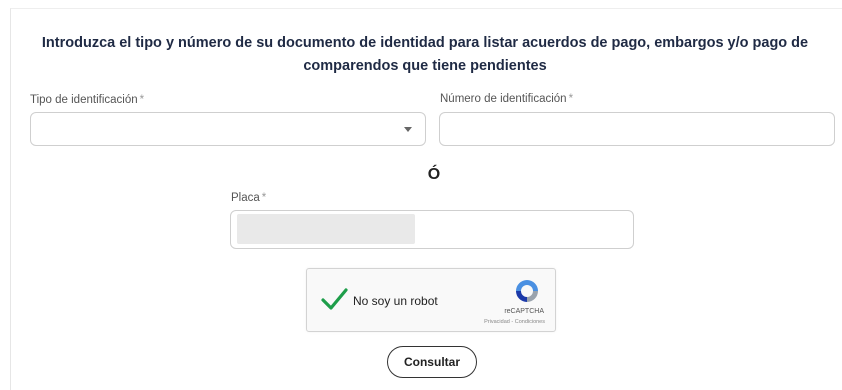 The image size is (842, 390). I want to click on recaptcha-logo-icon, so click(527, 291).